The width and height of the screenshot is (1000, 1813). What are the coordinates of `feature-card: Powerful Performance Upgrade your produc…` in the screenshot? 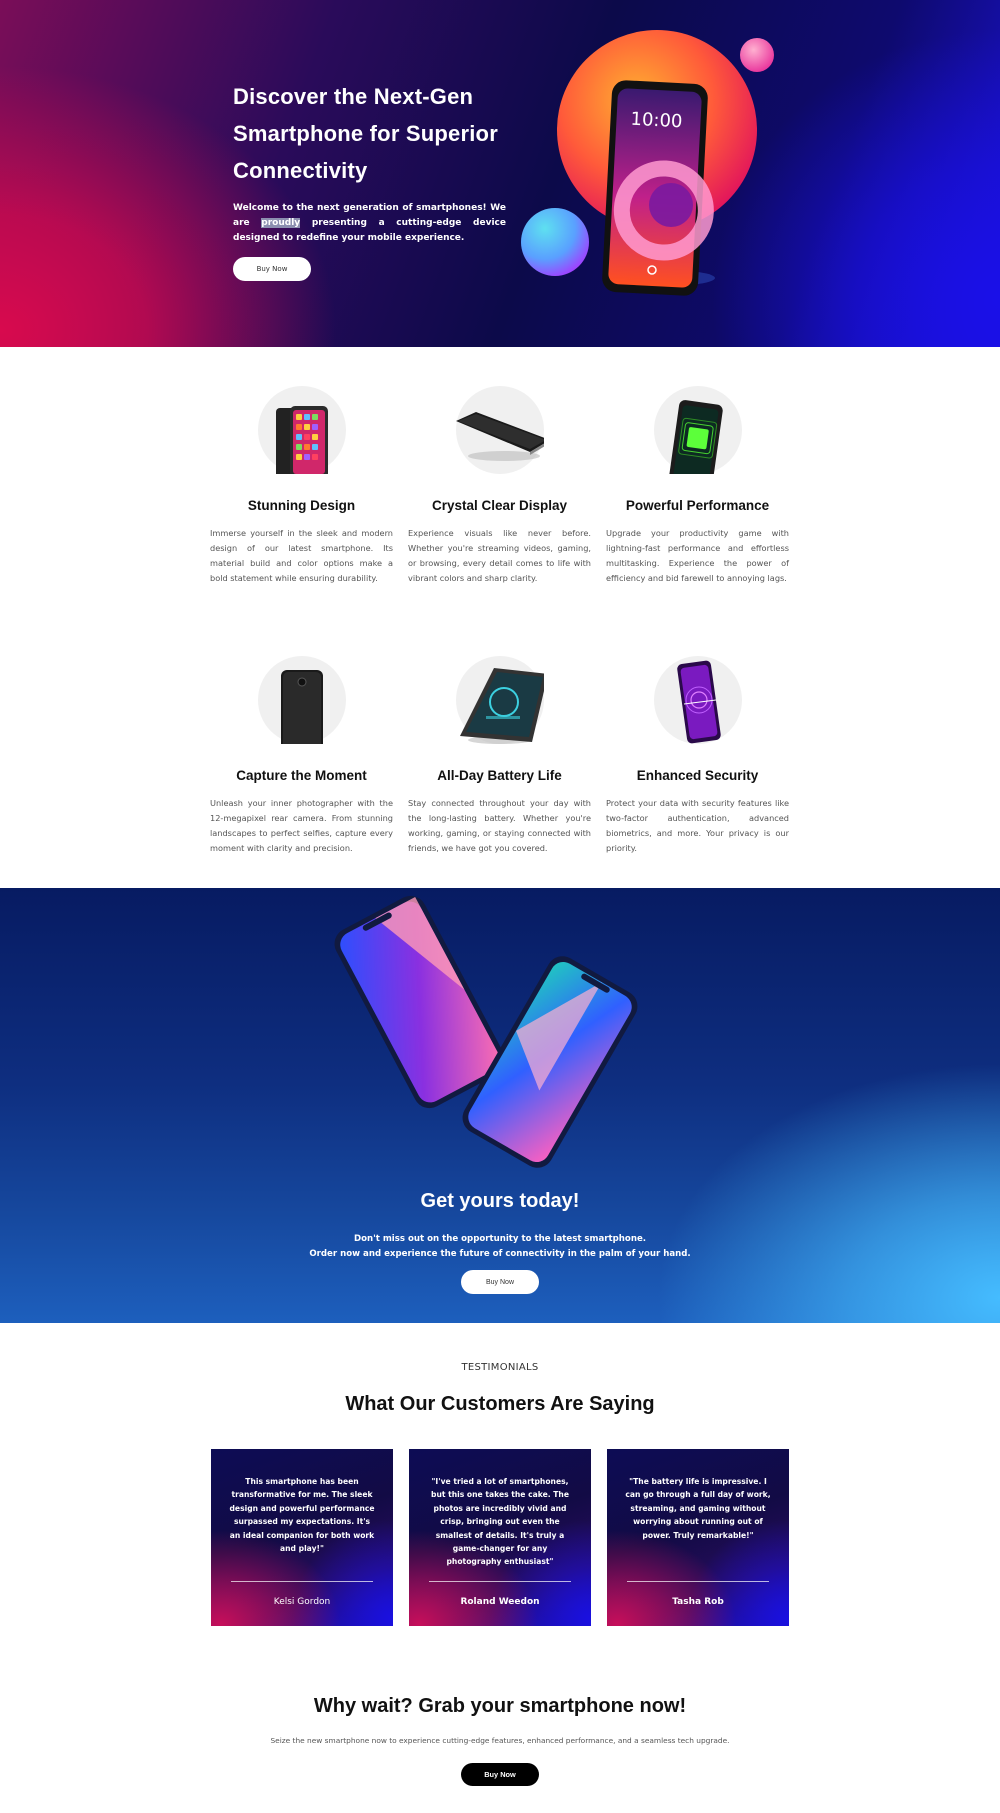 It's located at (697, 486).